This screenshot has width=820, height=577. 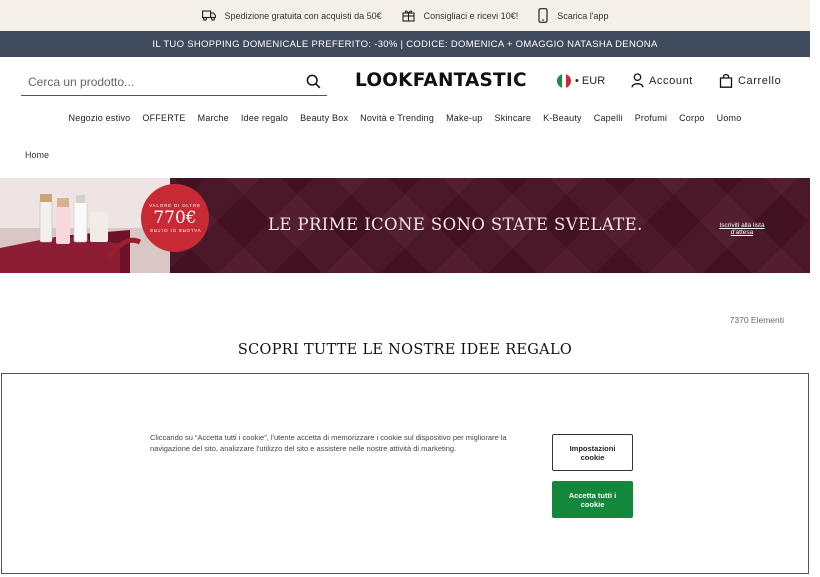 I want to click on free-shipping-label: Spedizione gratuita con acquisti da 50€, so click(x=303, y=15).